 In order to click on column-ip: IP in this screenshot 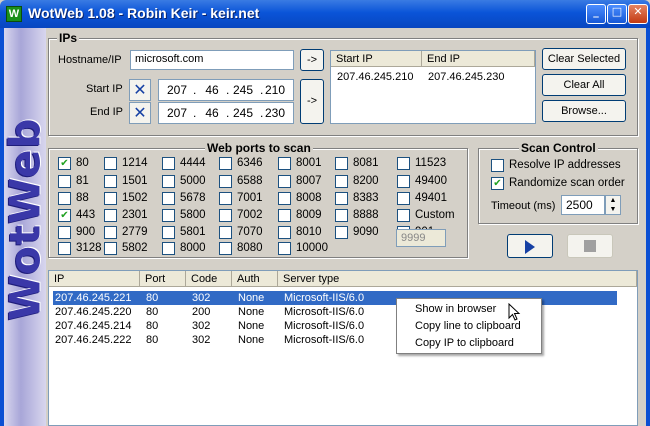, I will do `click(94, 279)`.